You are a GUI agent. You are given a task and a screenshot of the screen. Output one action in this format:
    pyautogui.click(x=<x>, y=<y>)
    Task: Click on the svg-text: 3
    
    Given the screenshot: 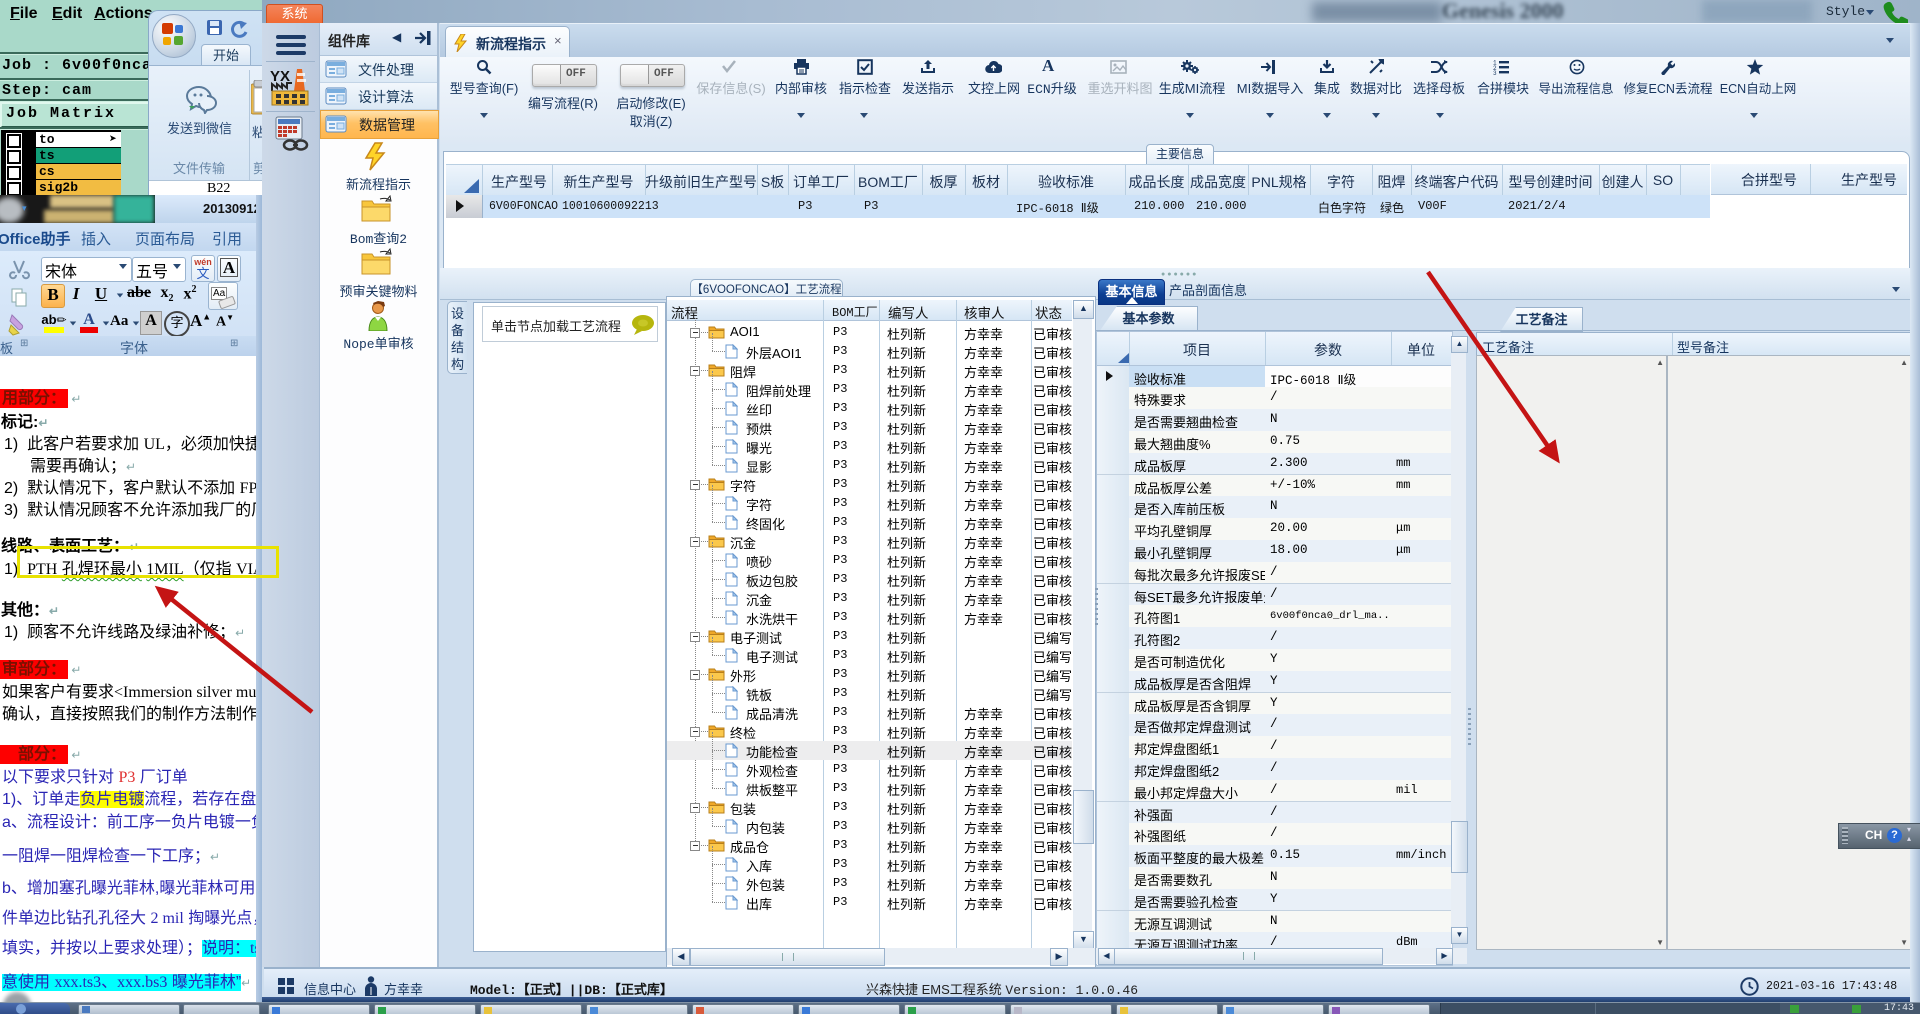 What is the action you would take?
    pyautogui.click(x=1495, y=72)
    